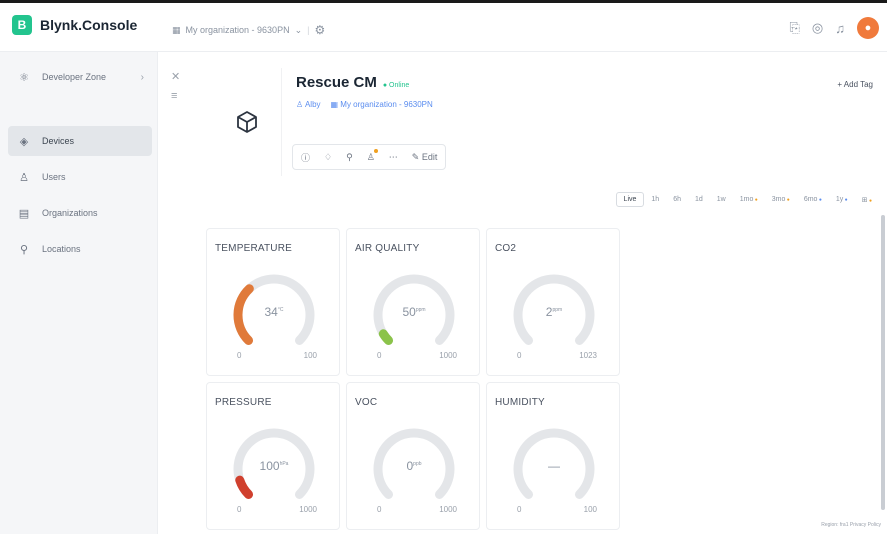  What do you see at coordinates (834, 28) in the screenshot?
I see `header-actions: ⎘ ◎ ♫ ●` at bounding box center [834, 28].